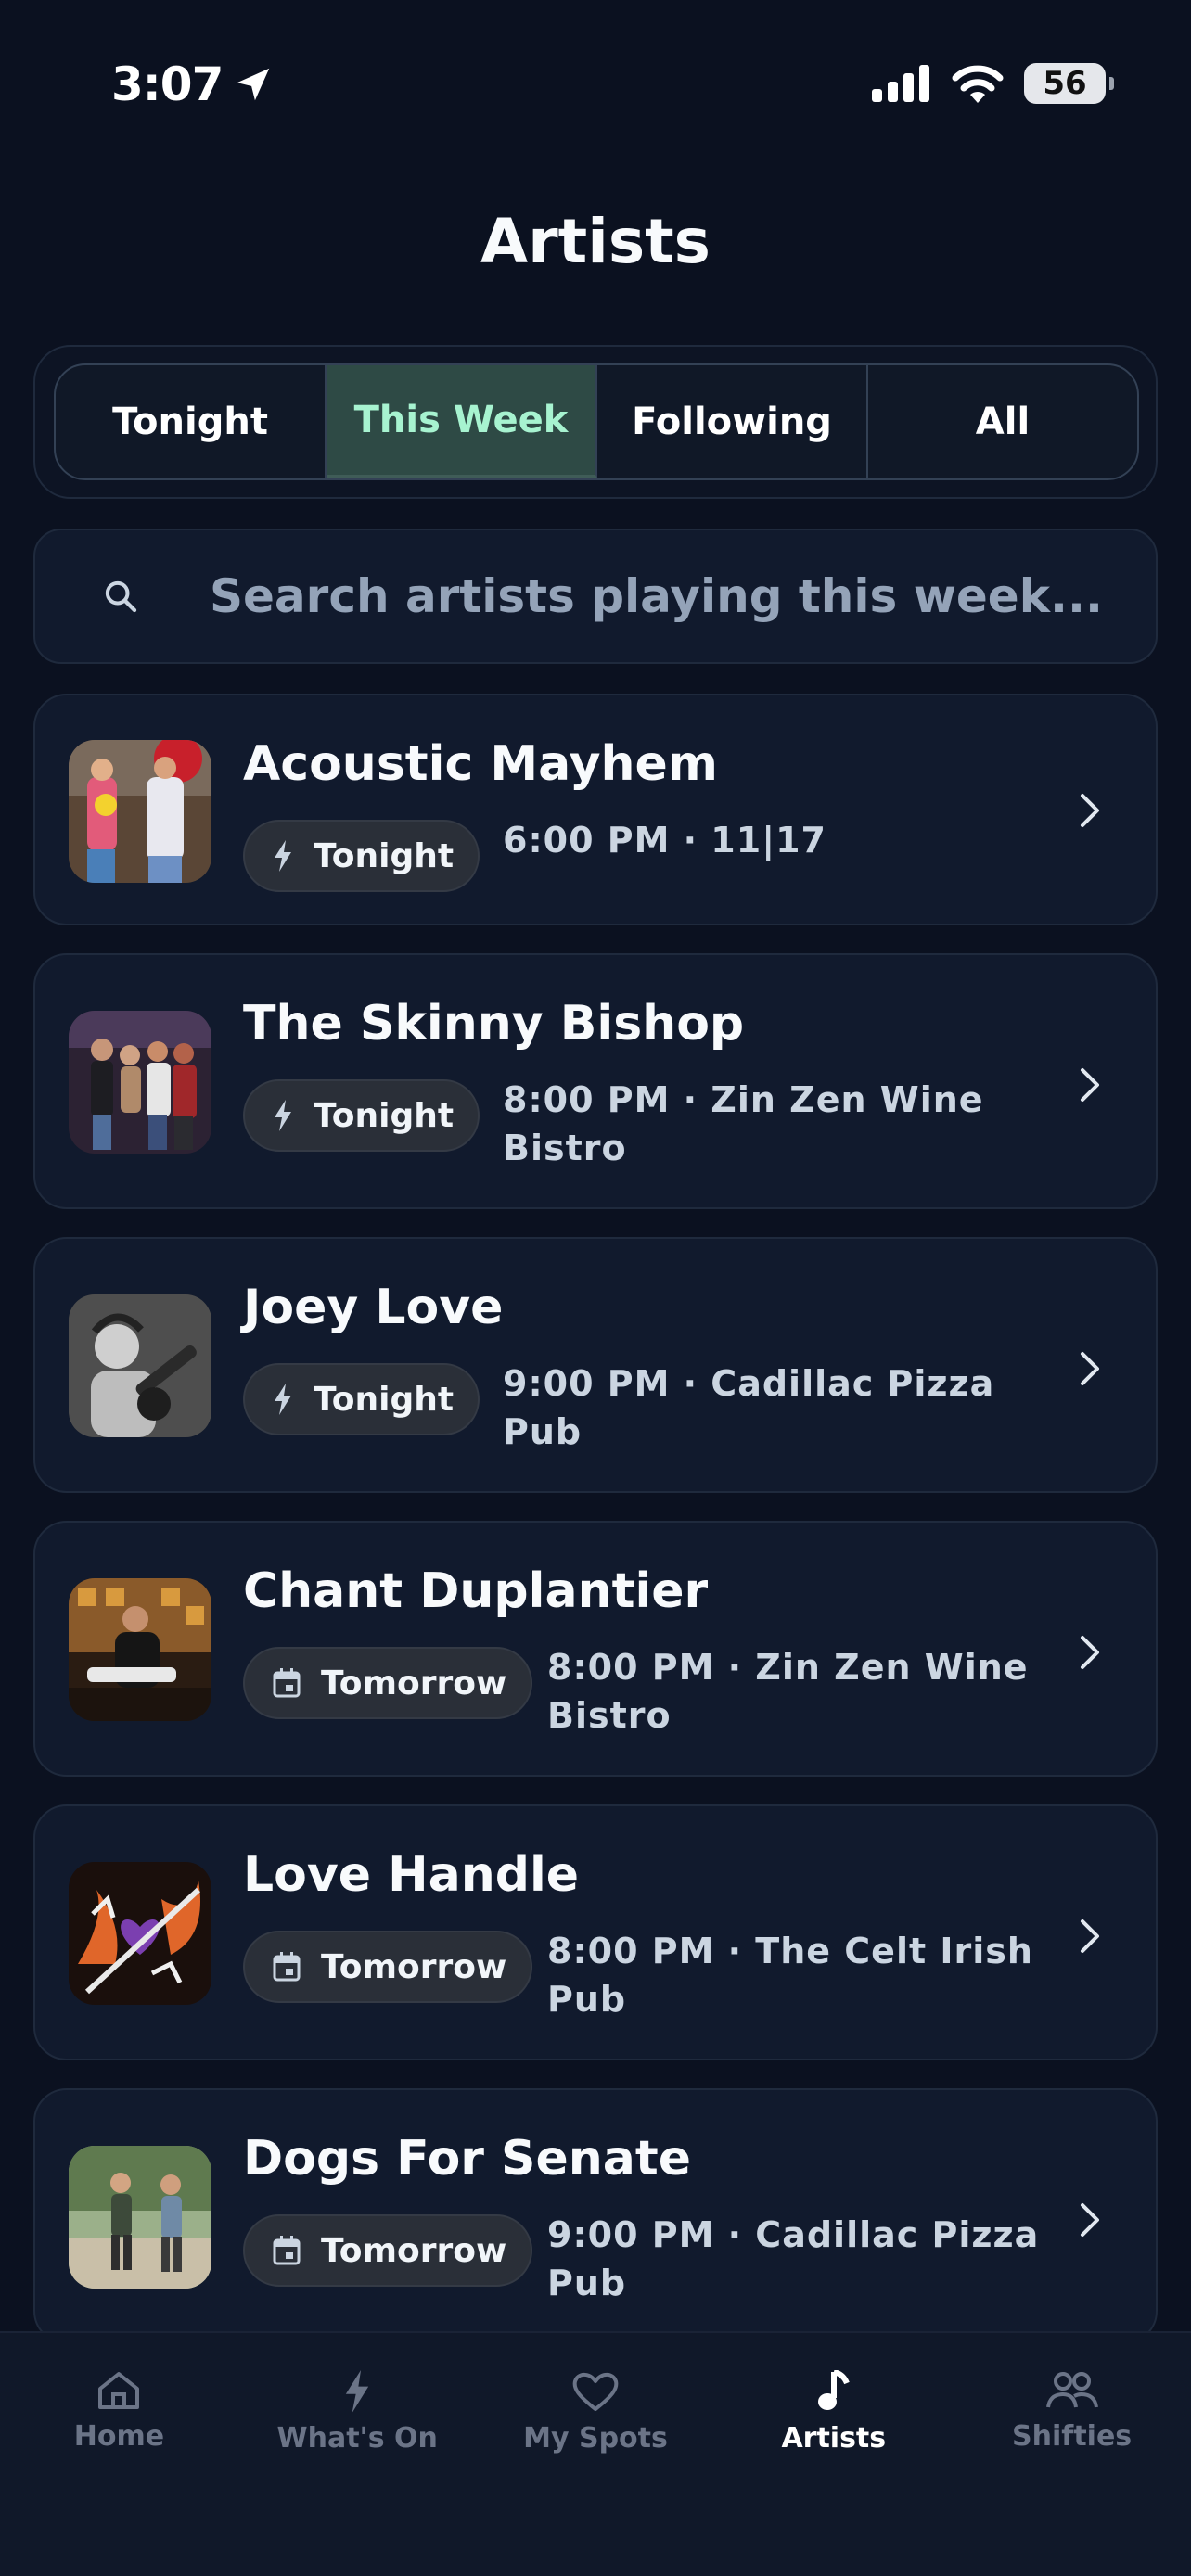 This screenshot has width=1191, height=2576. Describe the element at coordinates (480, 764) in the screenshot. I see `artist-name: Acoustic Mayhem` at that location.